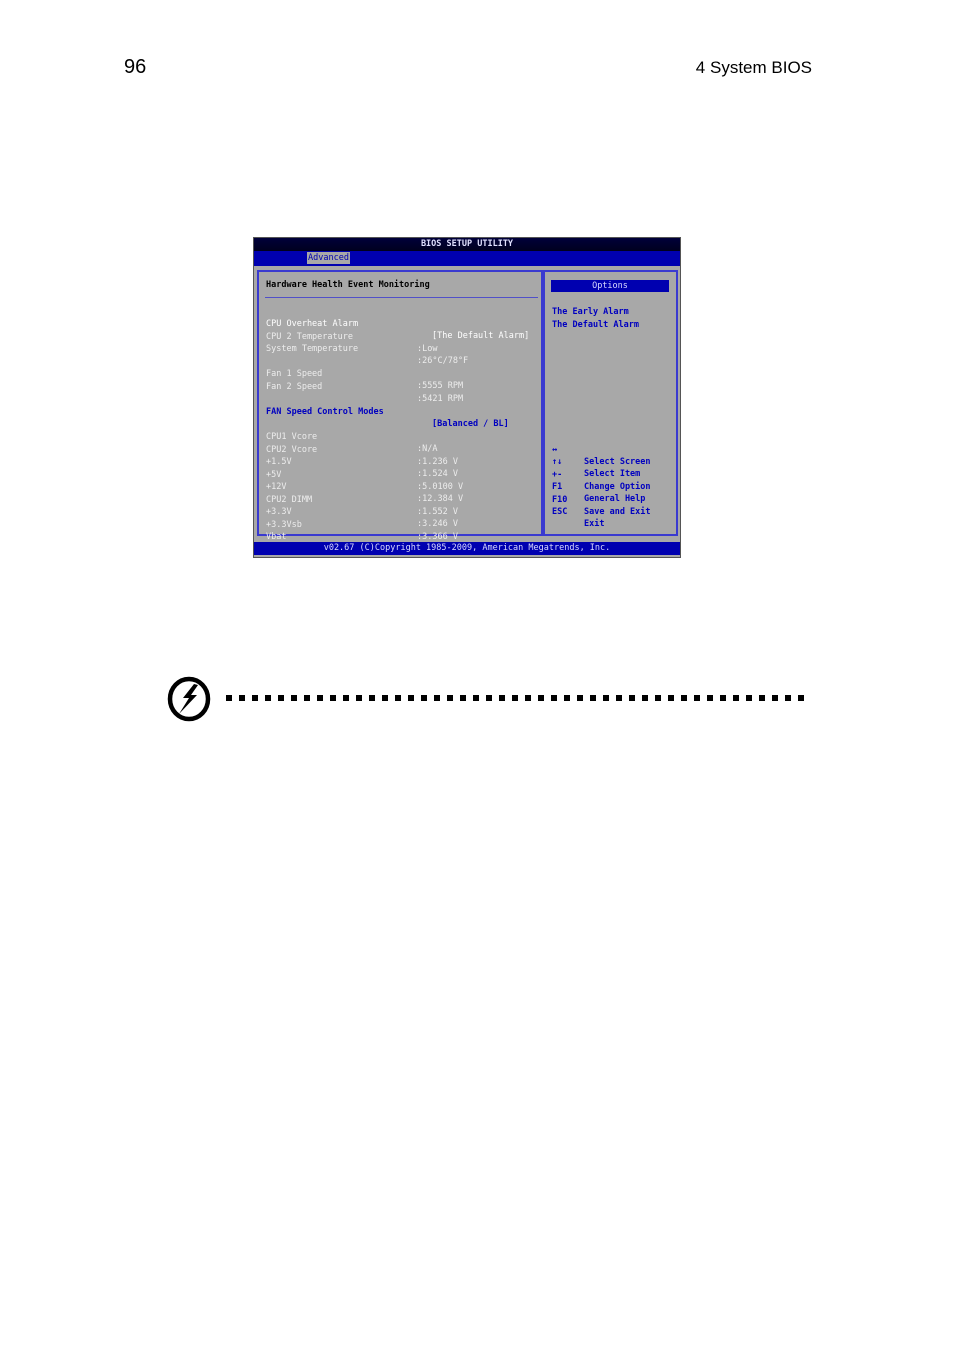 Image resolution: width=954 pixels, height=1369 pixels. Describe the element at coordinates (135, 67) in the screenshot. I see `page-number: 96` at that location.